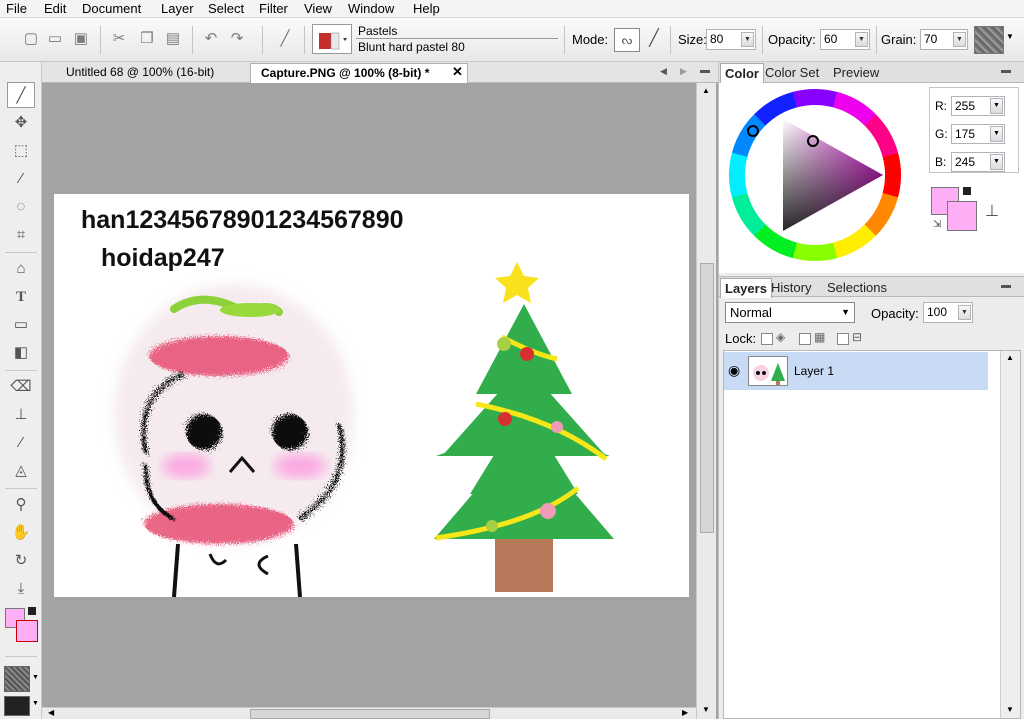  What do you see at coordinates (1010, 357) in the screenshot?
I see `layers-scroll-up-icon: ▲` at bounding box center [1010, 357].